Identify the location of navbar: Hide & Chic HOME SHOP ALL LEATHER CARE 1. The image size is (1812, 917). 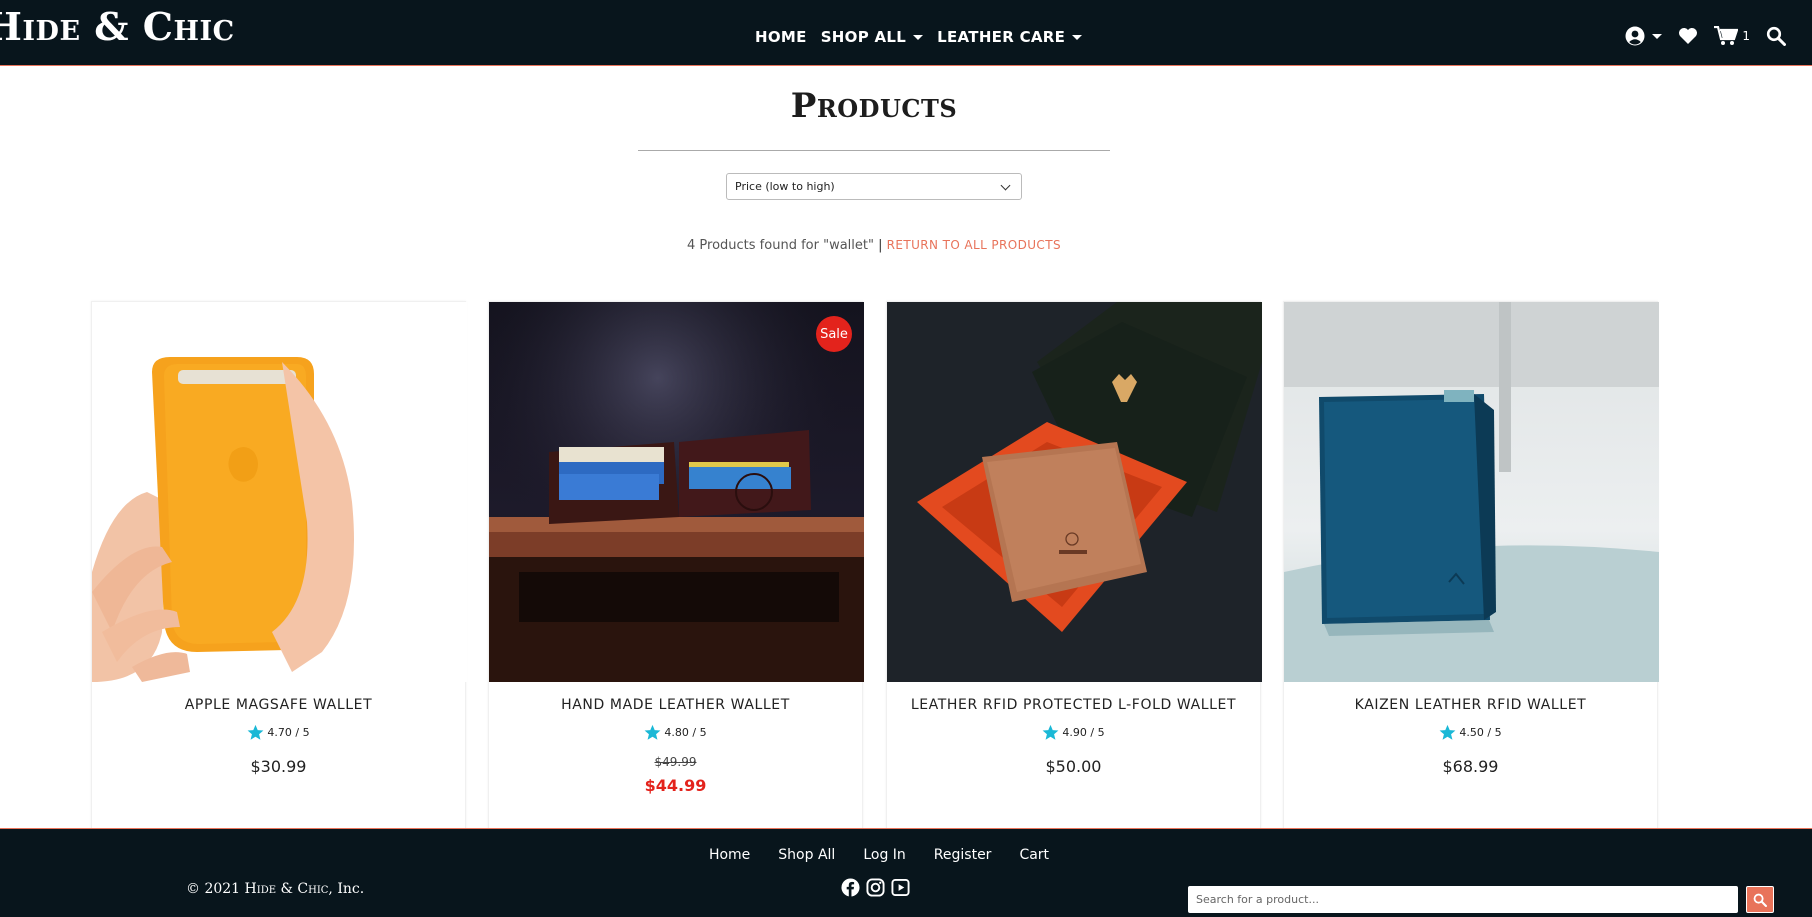
(906, 33).